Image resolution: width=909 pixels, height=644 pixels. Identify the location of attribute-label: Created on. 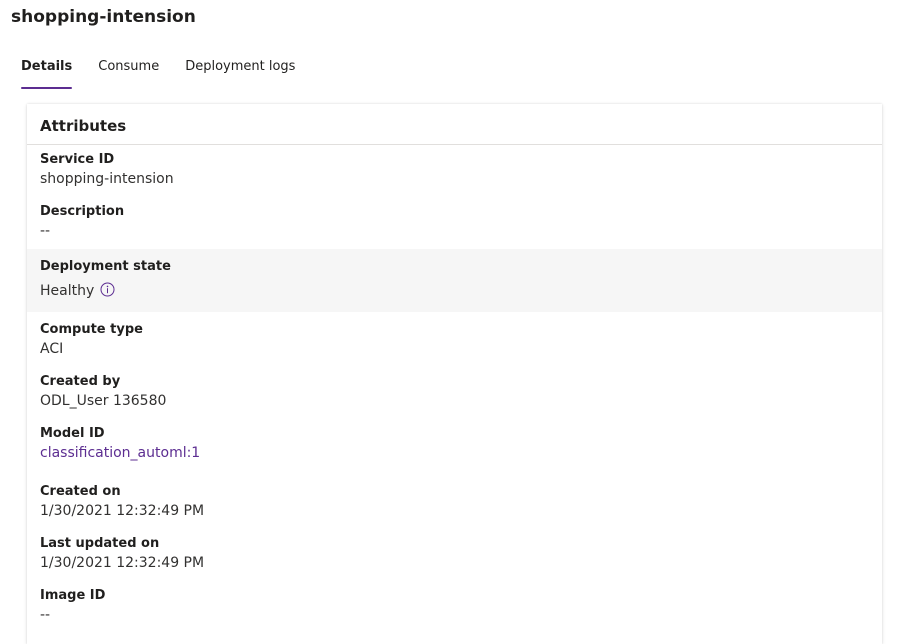
(80, 491).